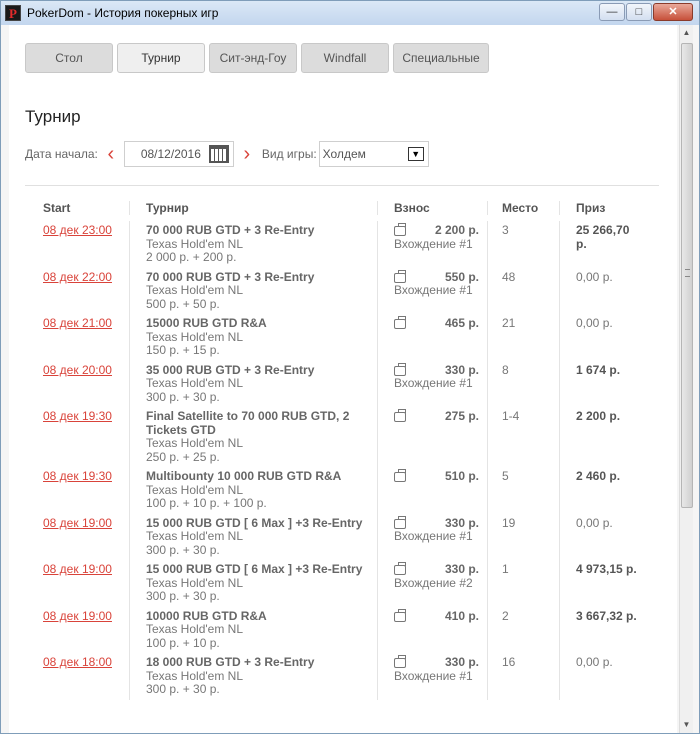  Describe the element at coordinates (161, 58) in the screenshot. I see `tab-1: Турнир` at that location.